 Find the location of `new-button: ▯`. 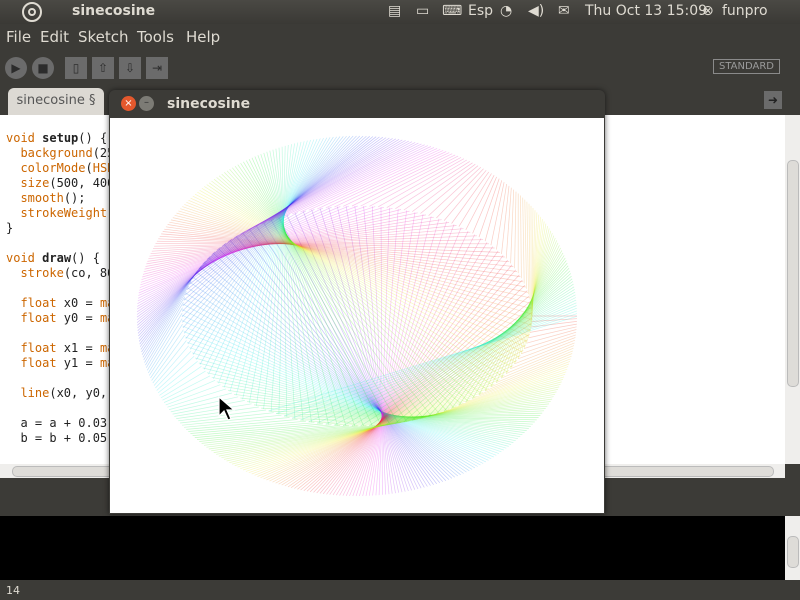

new-button: ▯ is located at coordinates (76, 68).